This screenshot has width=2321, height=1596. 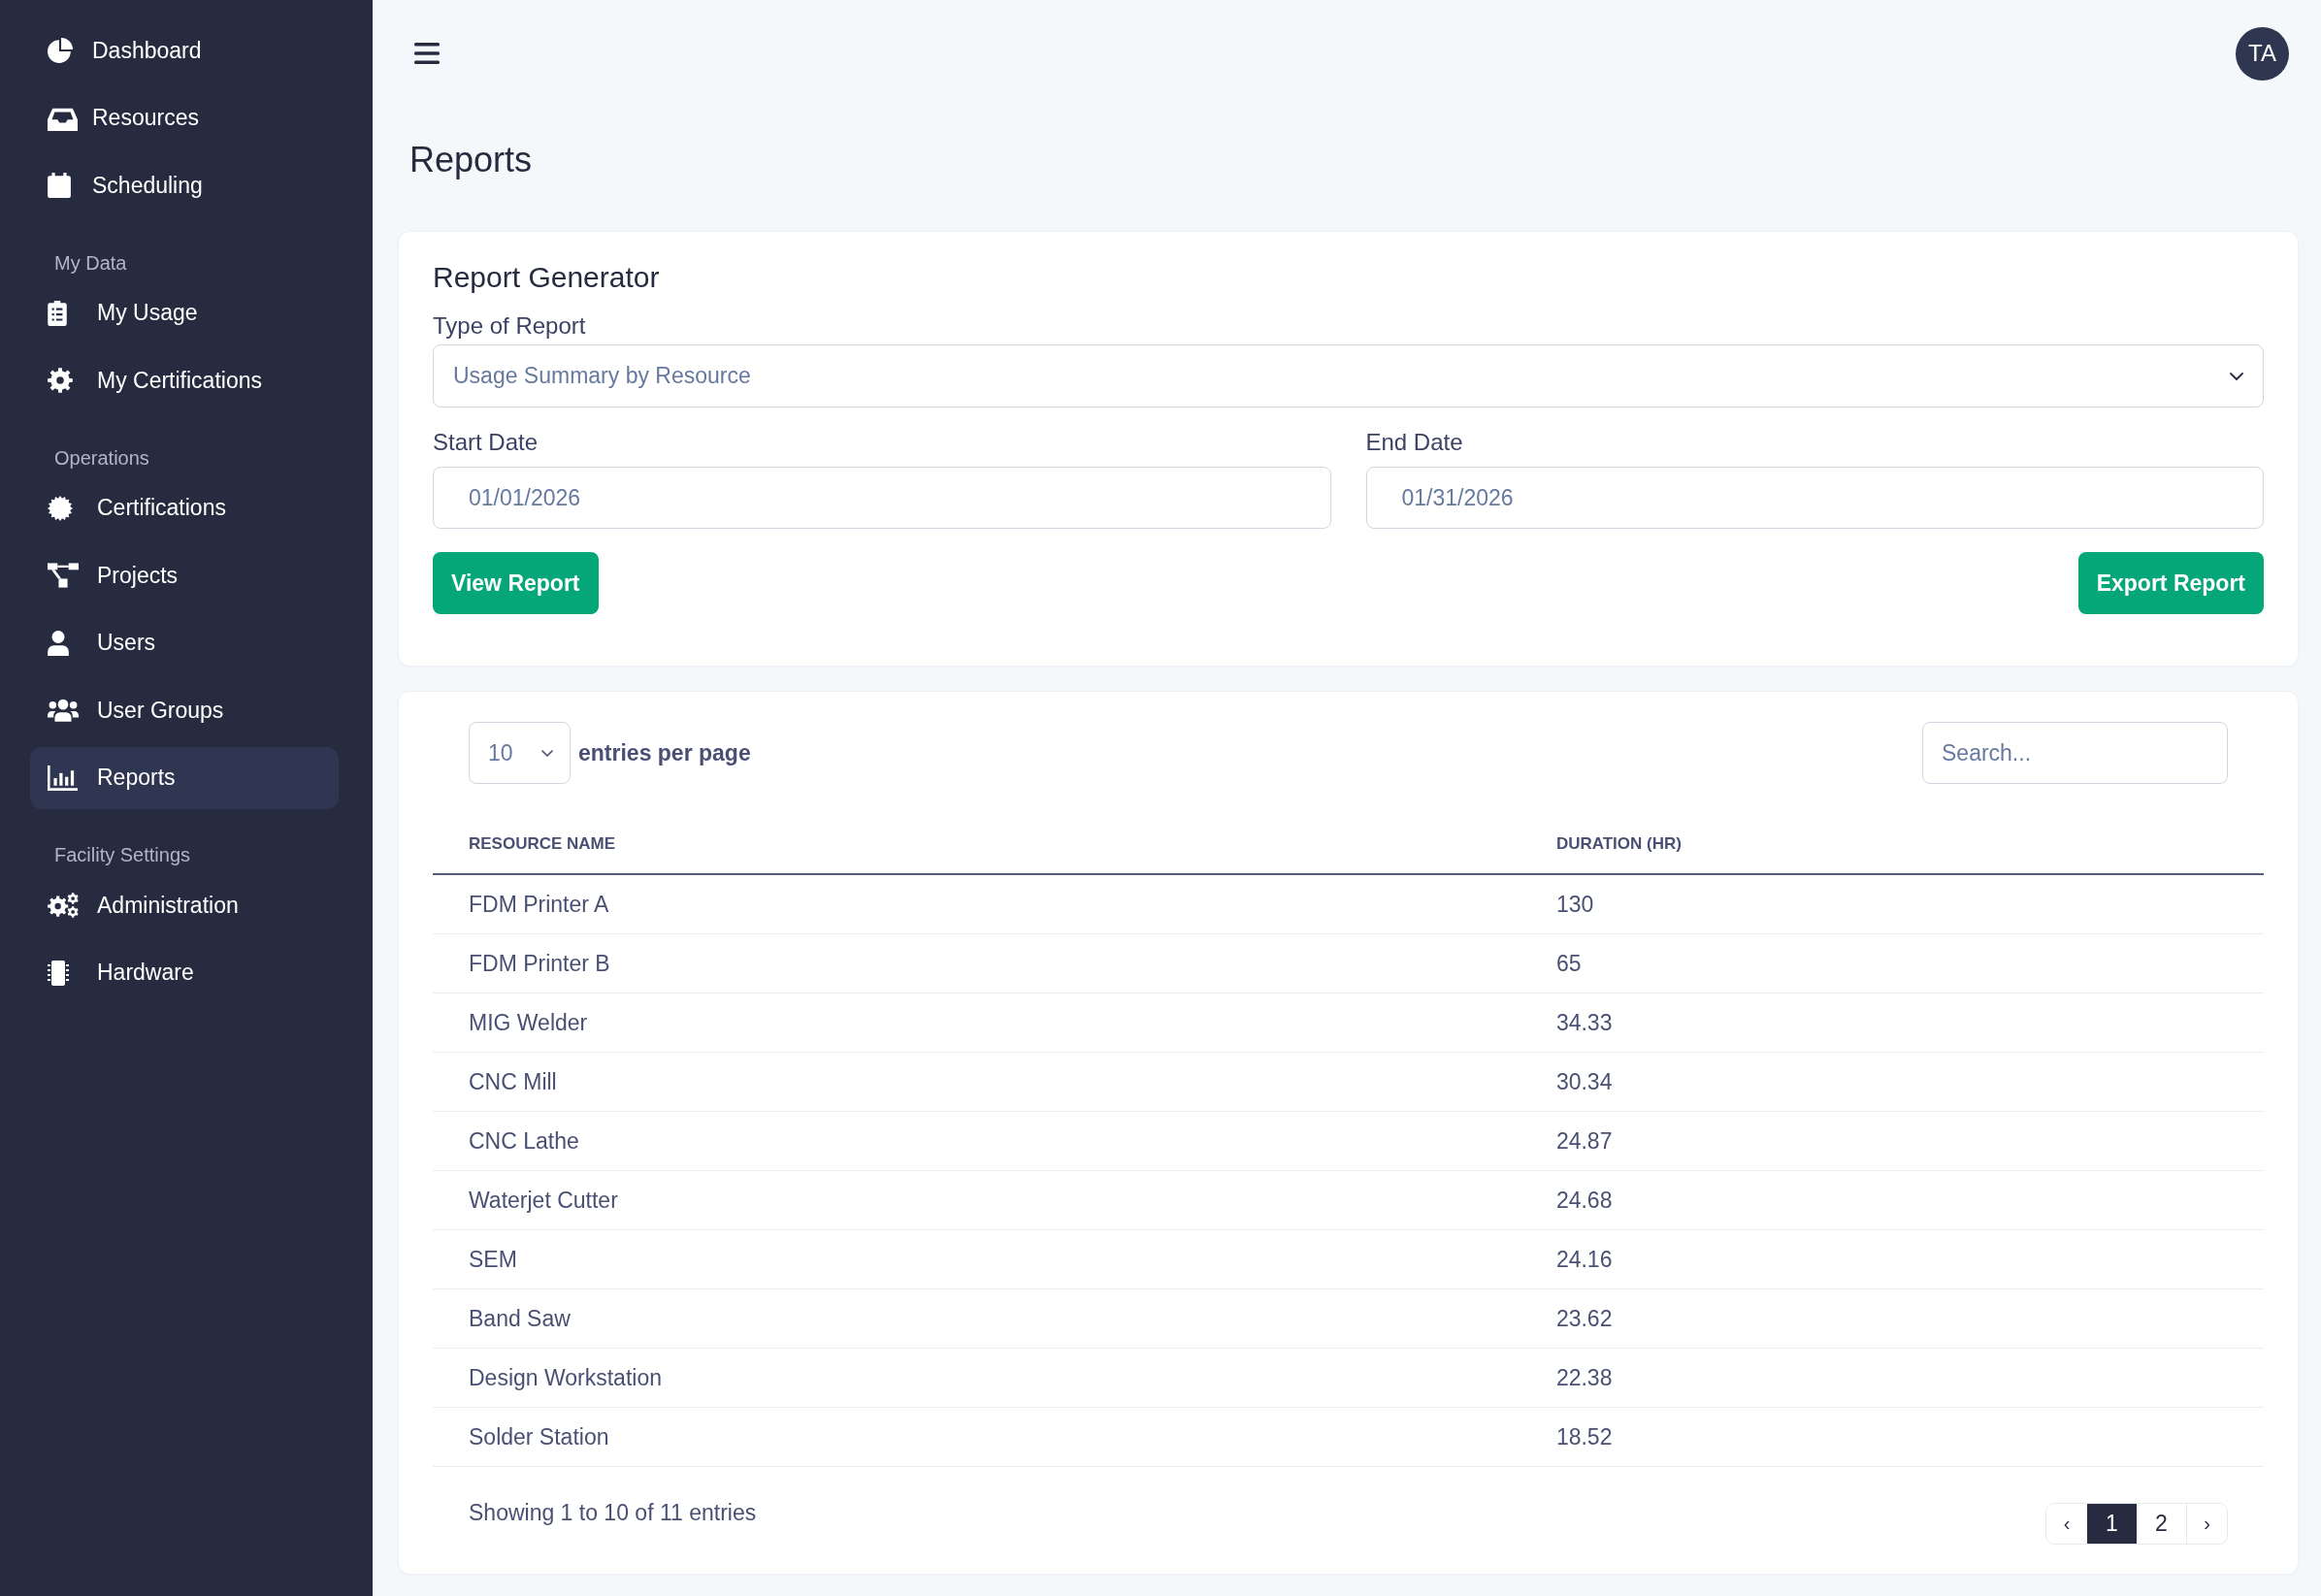 I want to click on field-label: Type of Report, so click(x=510, y=326).